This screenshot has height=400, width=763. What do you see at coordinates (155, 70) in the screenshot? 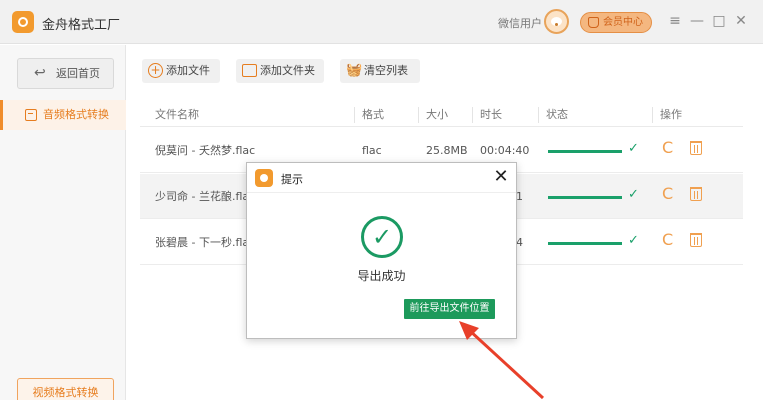
I see `add-icon: +` at bounding box center [155, 70].